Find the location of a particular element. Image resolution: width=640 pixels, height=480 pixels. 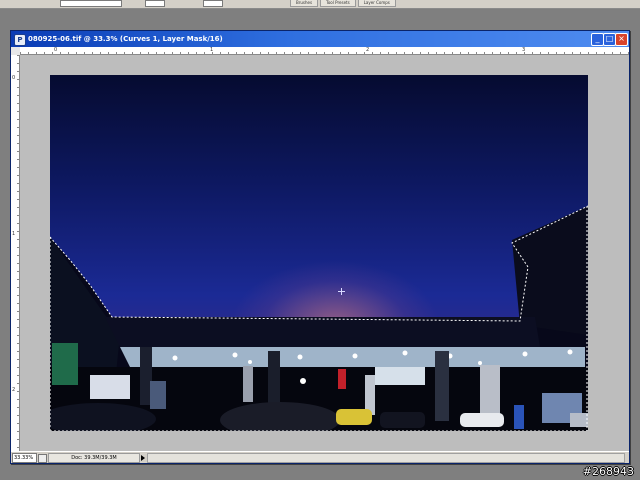

watermark-text: #268943 is located at coordinates (608, 471).